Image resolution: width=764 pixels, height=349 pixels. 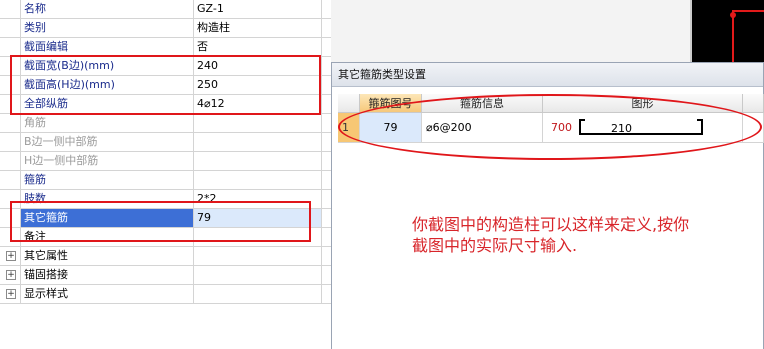 I want to click on prop-name: H边一侧中部筋, so click(x=107, y=161).